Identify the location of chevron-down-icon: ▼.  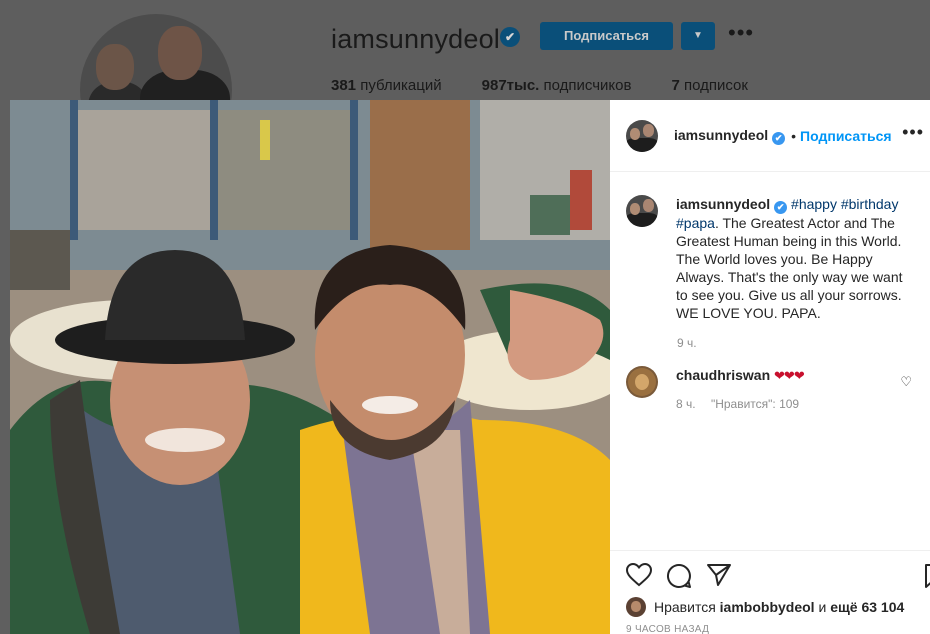
(698, 36).